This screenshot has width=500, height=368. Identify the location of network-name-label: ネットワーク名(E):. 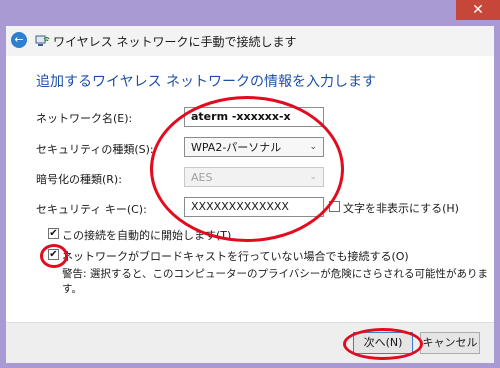
(84, 118).